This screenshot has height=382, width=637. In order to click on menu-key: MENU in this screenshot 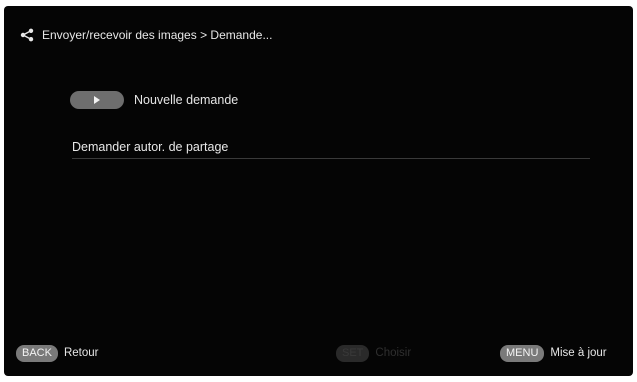, I will do `click(522, 353)`.